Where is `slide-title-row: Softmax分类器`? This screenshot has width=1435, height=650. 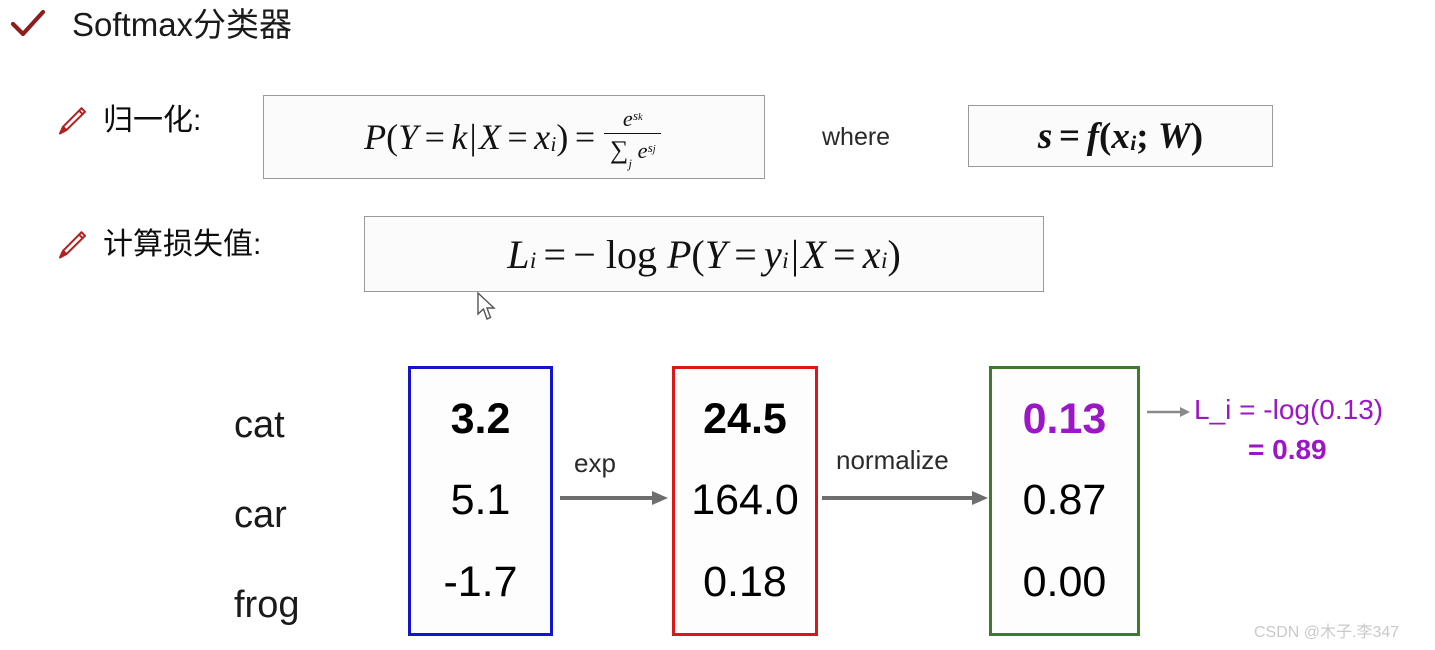 slide-title-row: Softmax分类器 is located at coordinates (150, 24).